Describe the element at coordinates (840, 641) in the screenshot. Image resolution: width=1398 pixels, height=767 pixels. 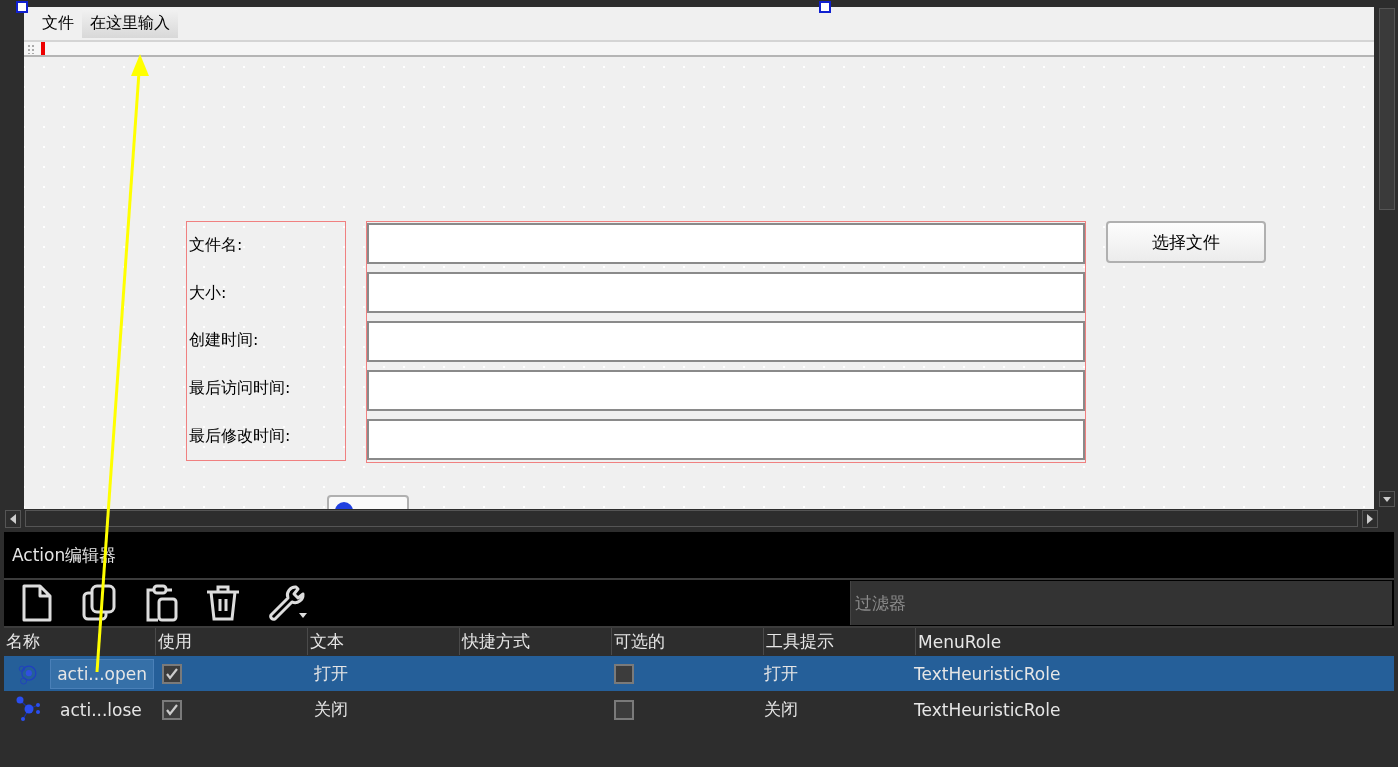
I see `column-header: 工具提示` at that location.